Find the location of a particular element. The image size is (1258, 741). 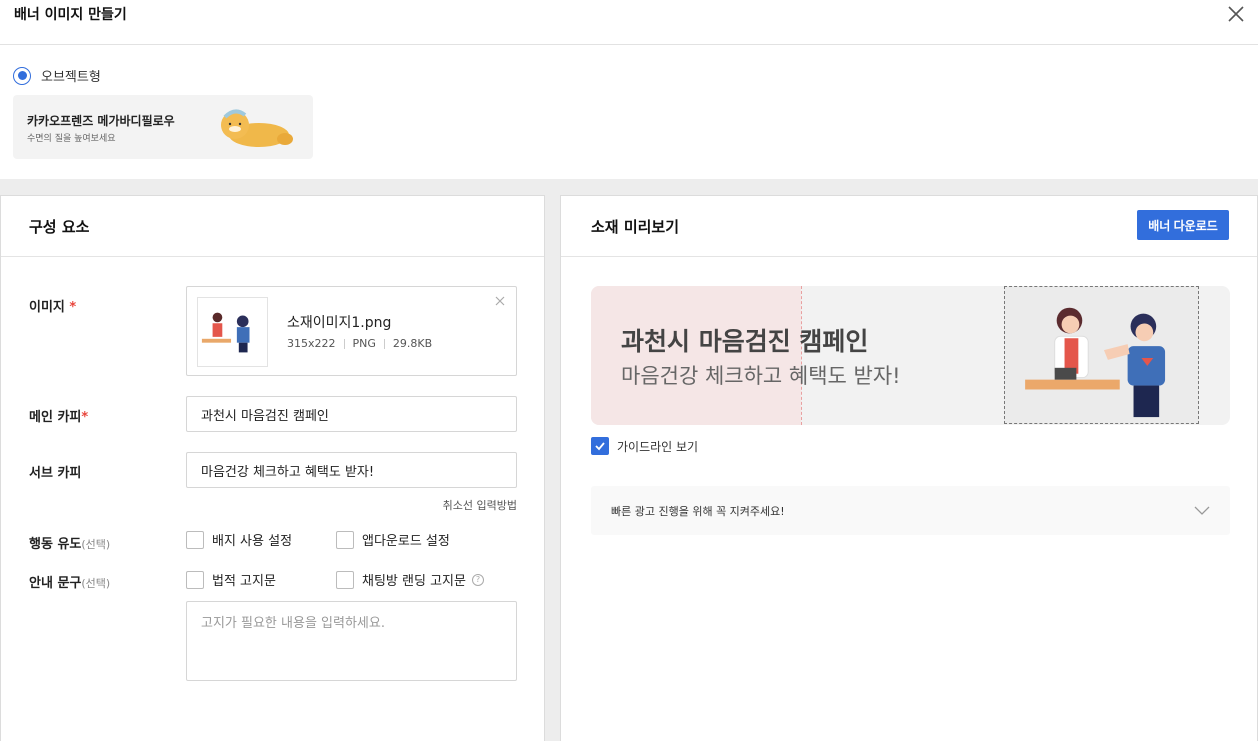

chatroom-notice-checkbox: 채팅방 랜딩 고지문 ? is located at coordinates (410, 579).